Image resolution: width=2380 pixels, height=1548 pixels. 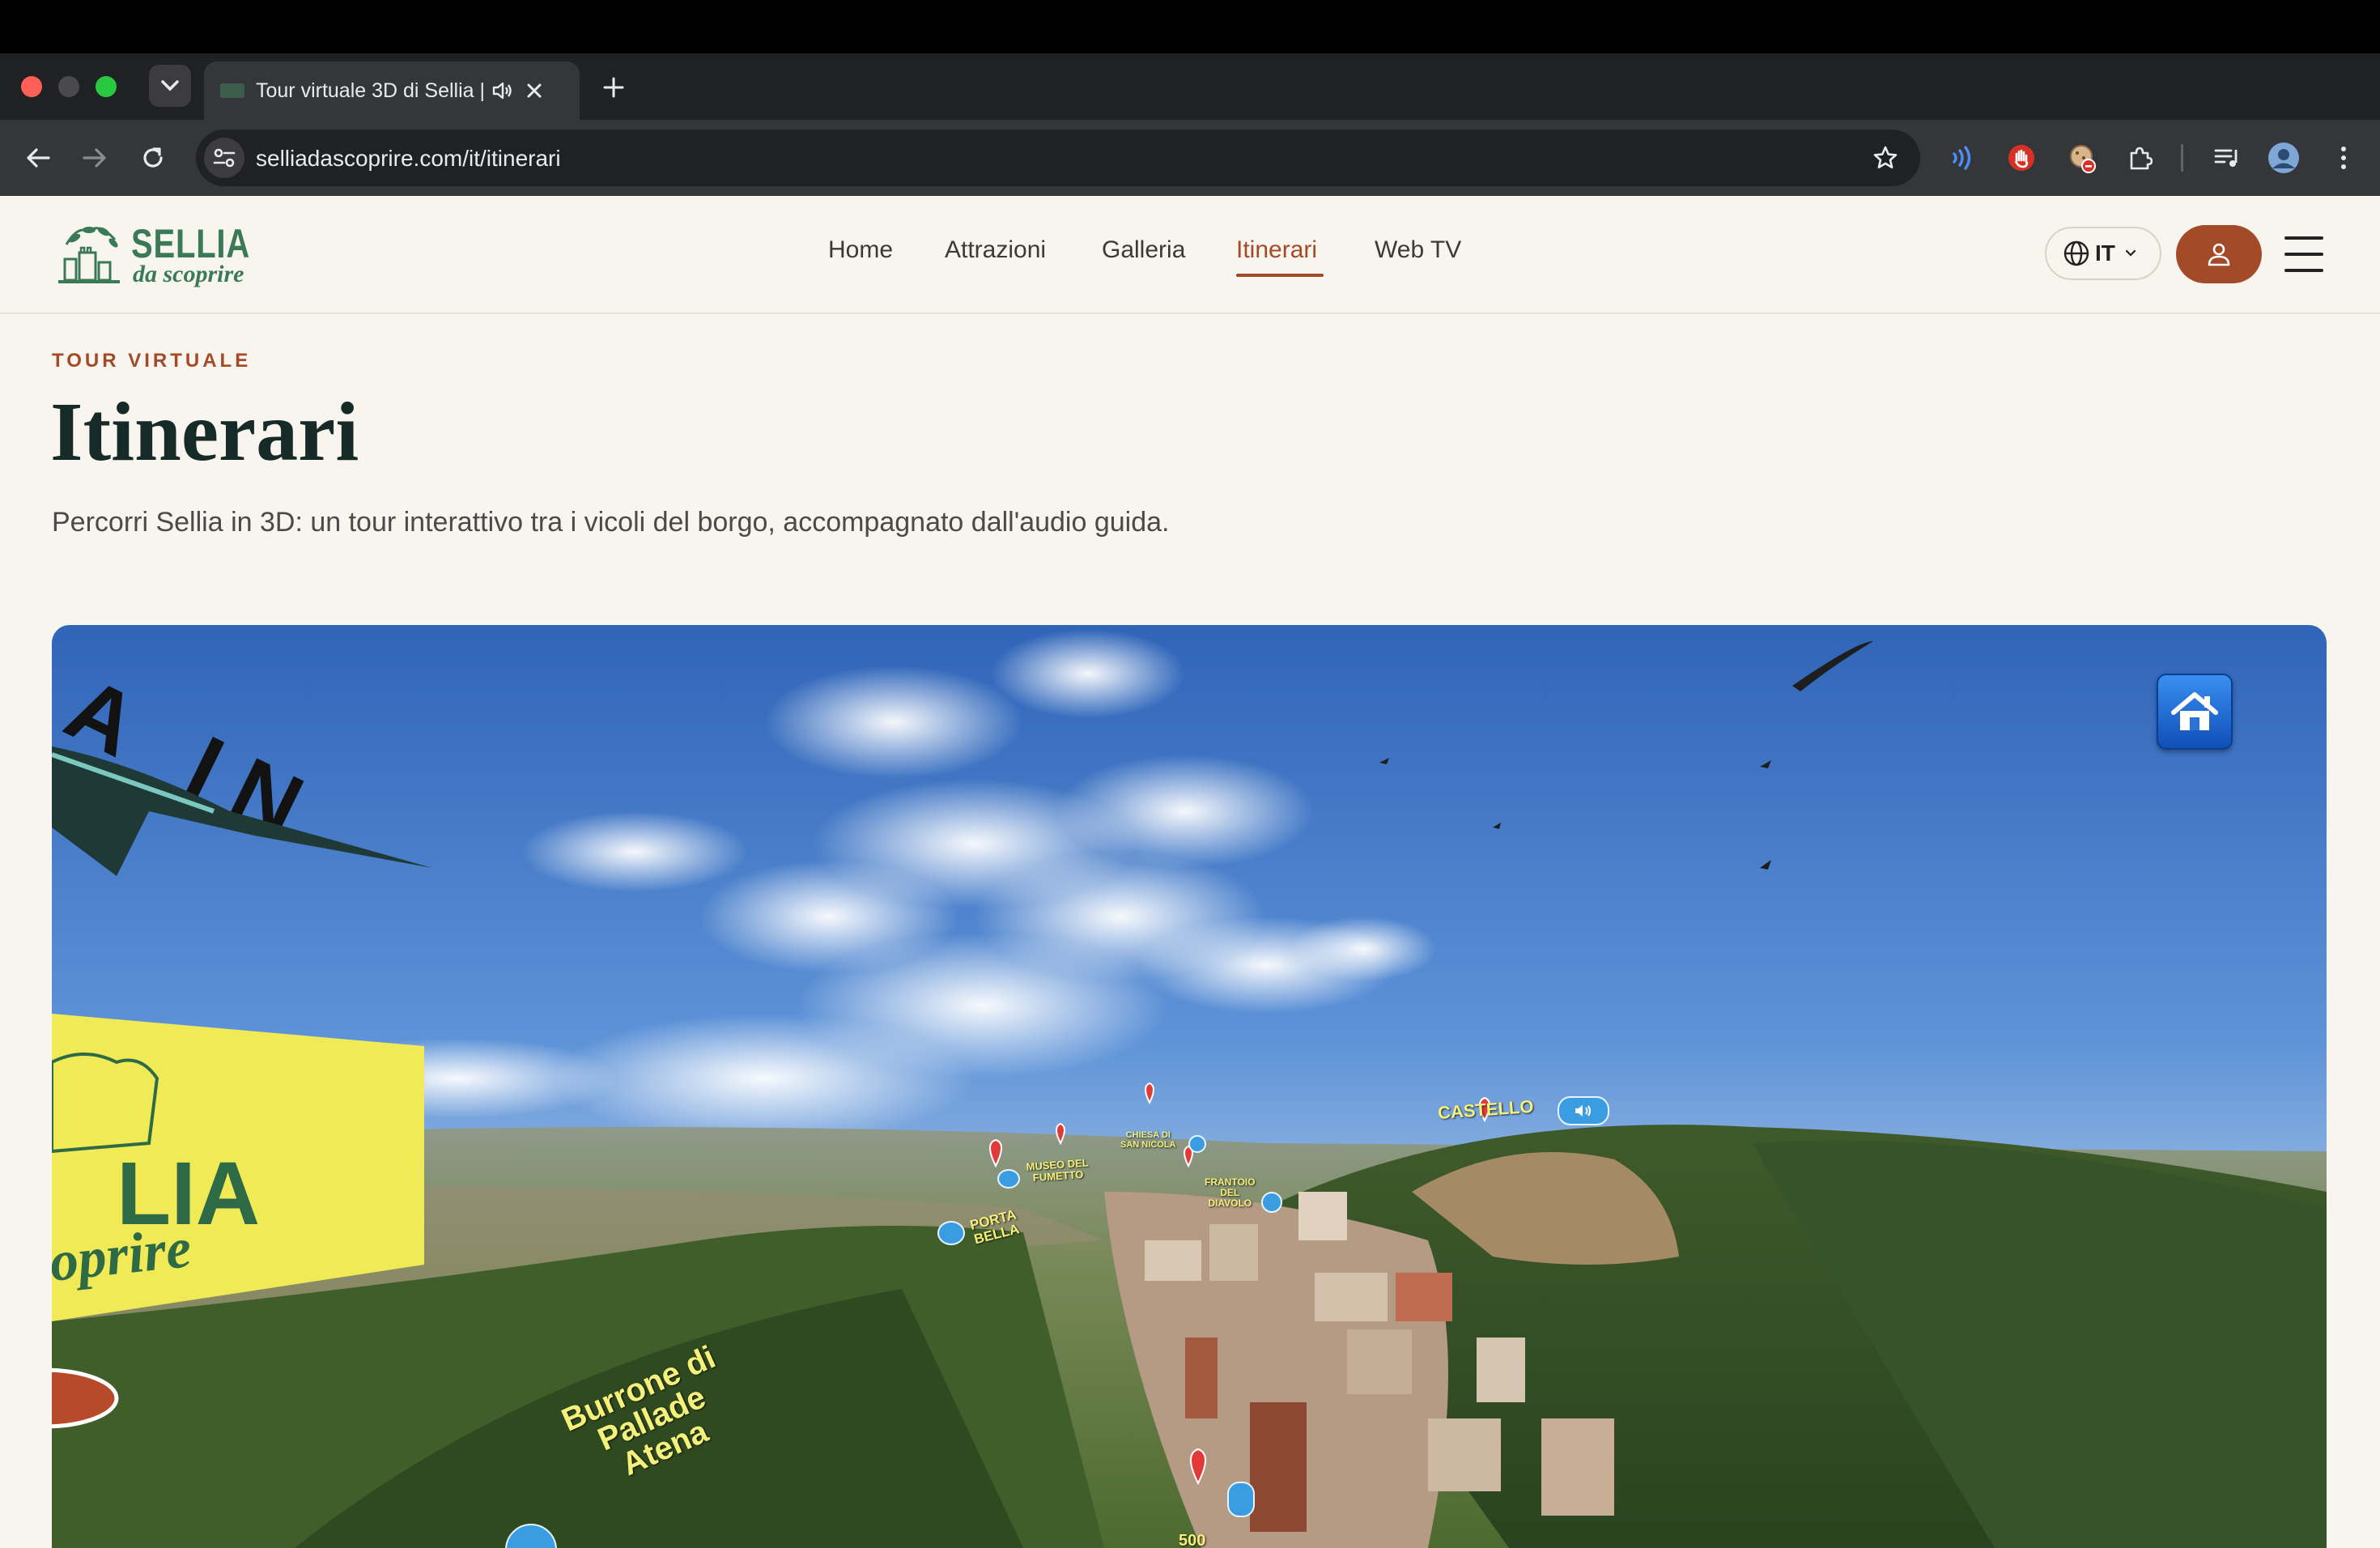 What do you see at coordinates (1230, 1193) in the screenshot?
I see `poi-frantoio-label: FRANTOIO DEL DIAVOLO` at bounding box center [1230, 1193].